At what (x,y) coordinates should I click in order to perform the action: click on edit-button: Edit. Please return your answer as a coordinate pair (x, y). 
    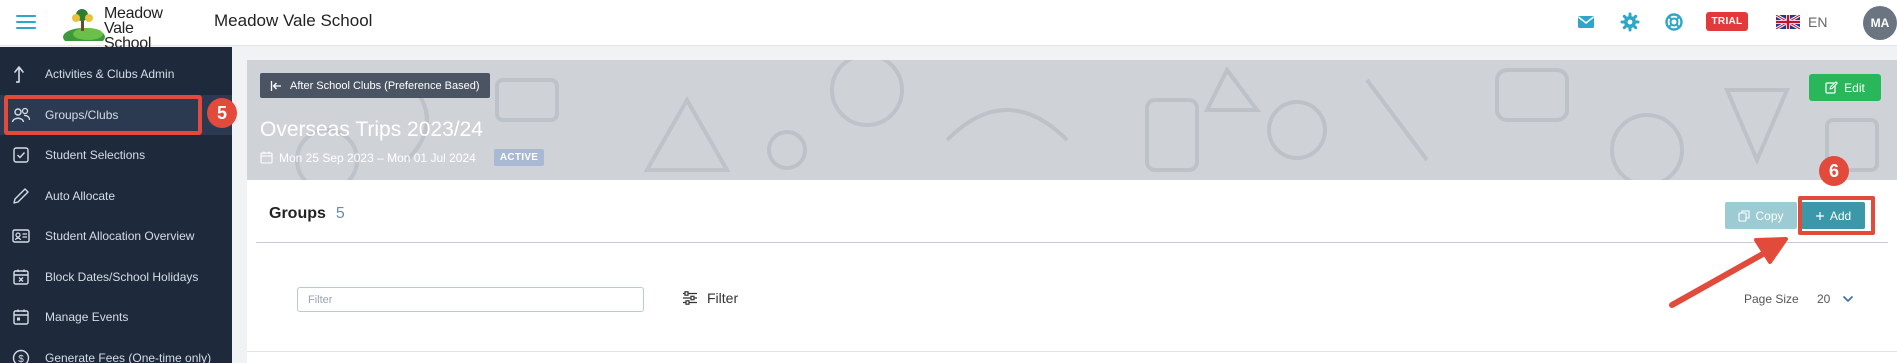
    Looking at the image, I should click on (1845, 87).